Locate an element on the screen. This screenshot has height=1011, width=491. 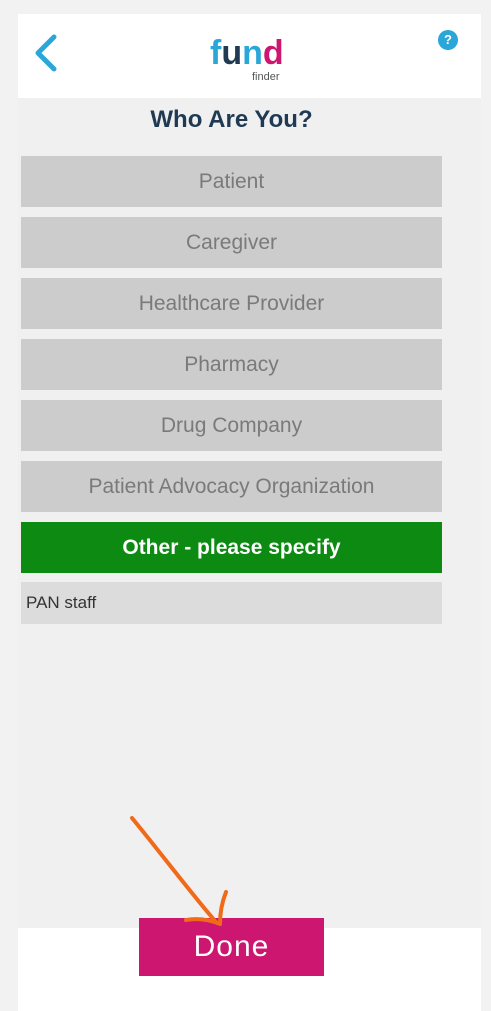
done-button-label: Done is located at coordinates (231, 946).